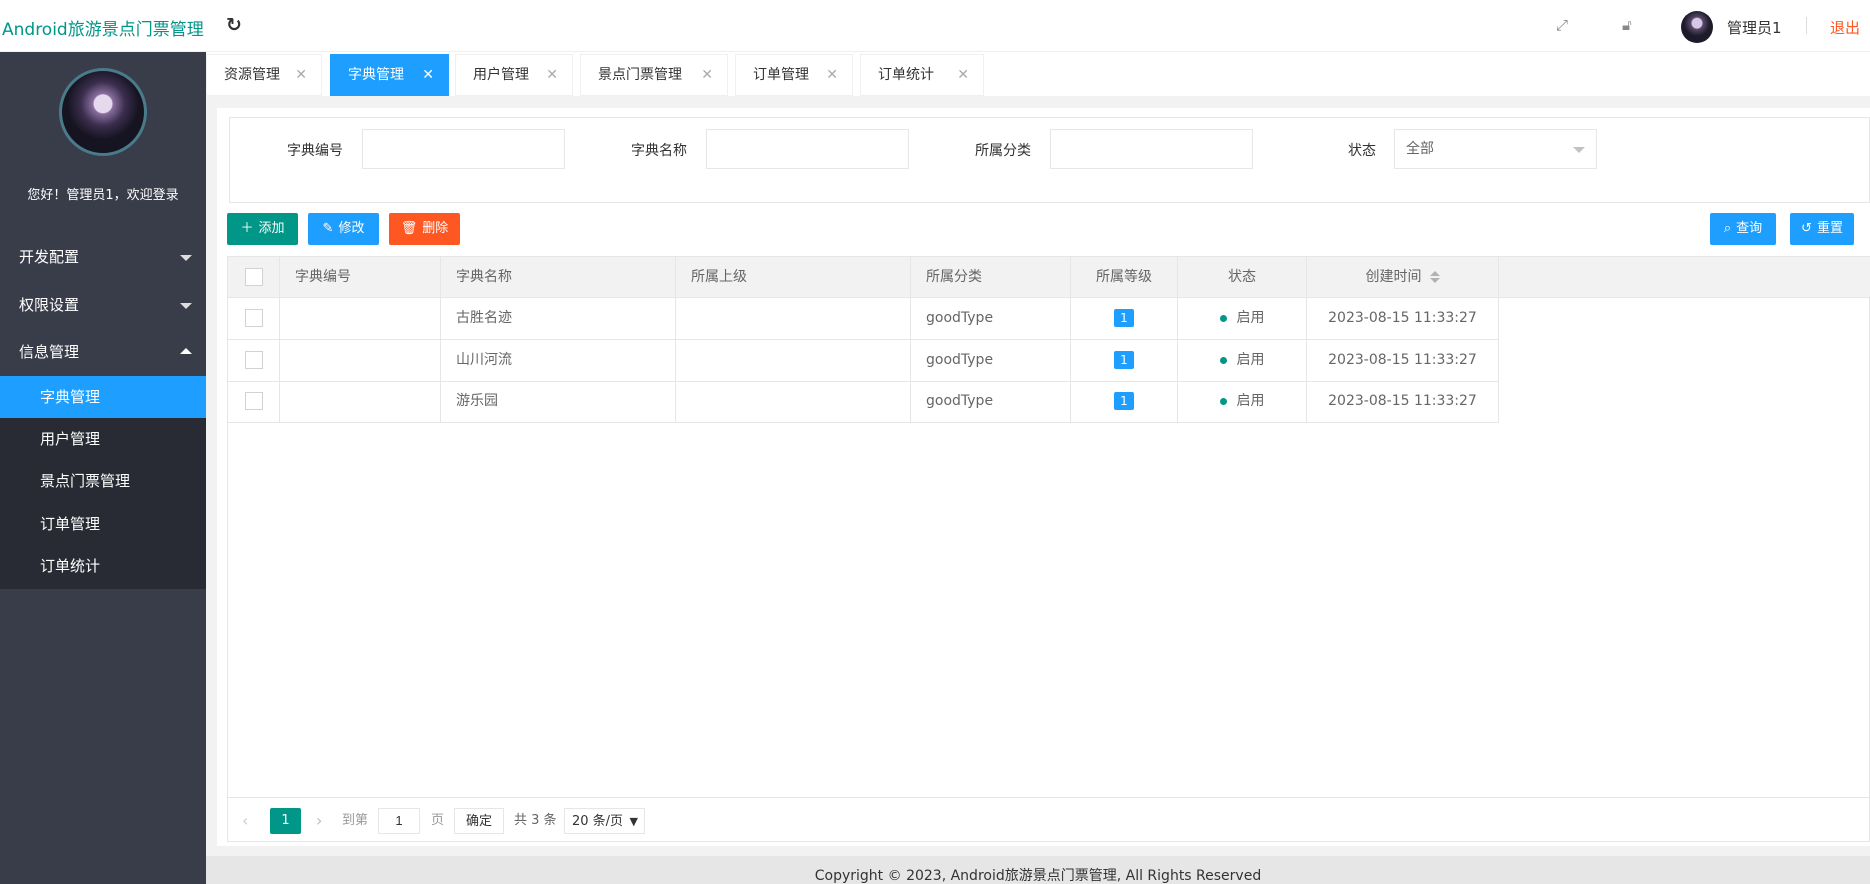  What do you see at coordinates (389, 75) in the screenshot?
I see `tab-dictionary: 字典管理 ✕` at bounding box center [389, 75].